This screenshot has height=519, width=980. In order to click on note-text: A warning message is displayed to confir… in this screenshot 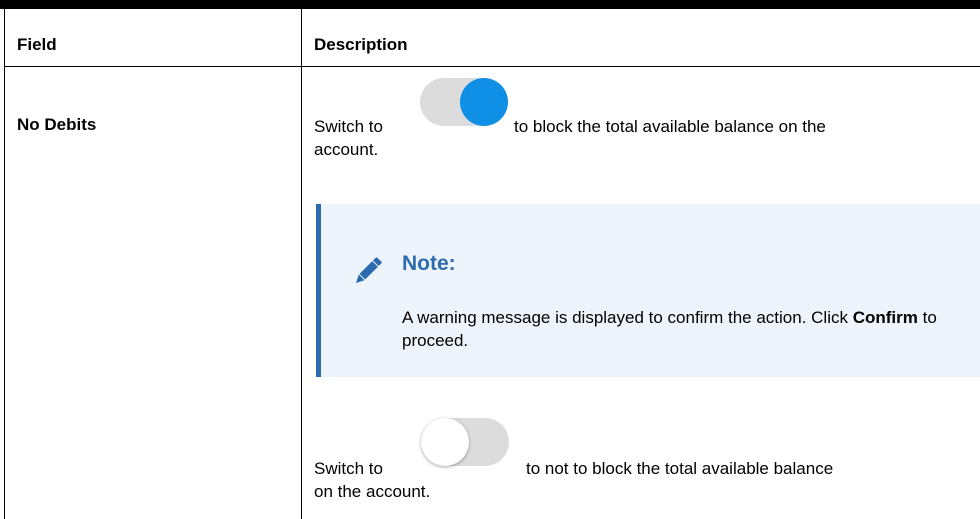, I will do `click(682, 329)`.